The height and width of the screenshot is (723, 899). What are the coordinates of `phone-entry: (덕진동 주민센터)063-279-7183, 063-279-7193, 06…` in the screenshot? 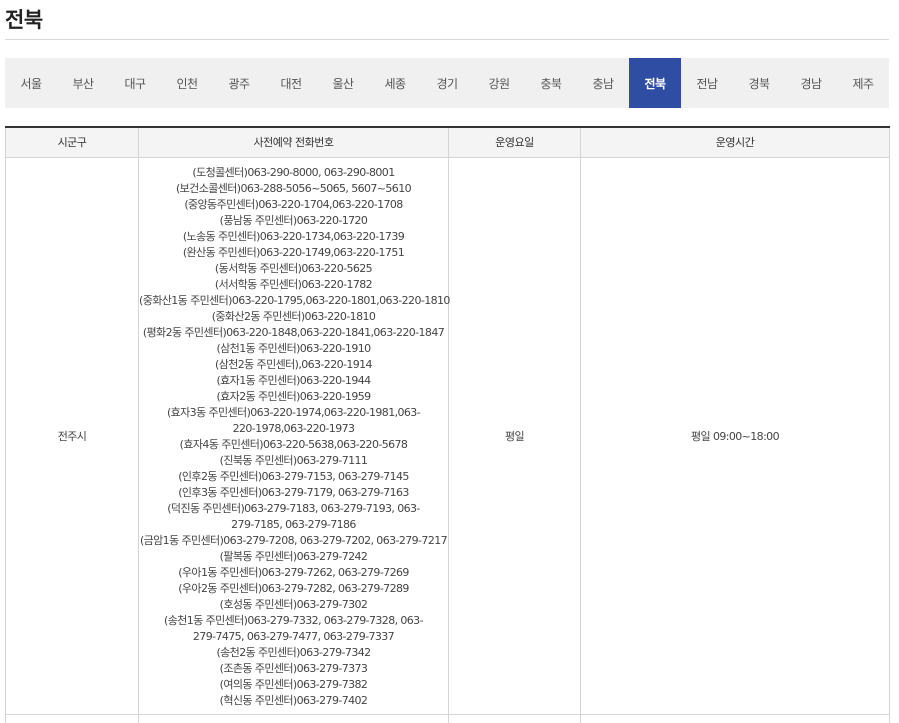 It's located at (293, 516).